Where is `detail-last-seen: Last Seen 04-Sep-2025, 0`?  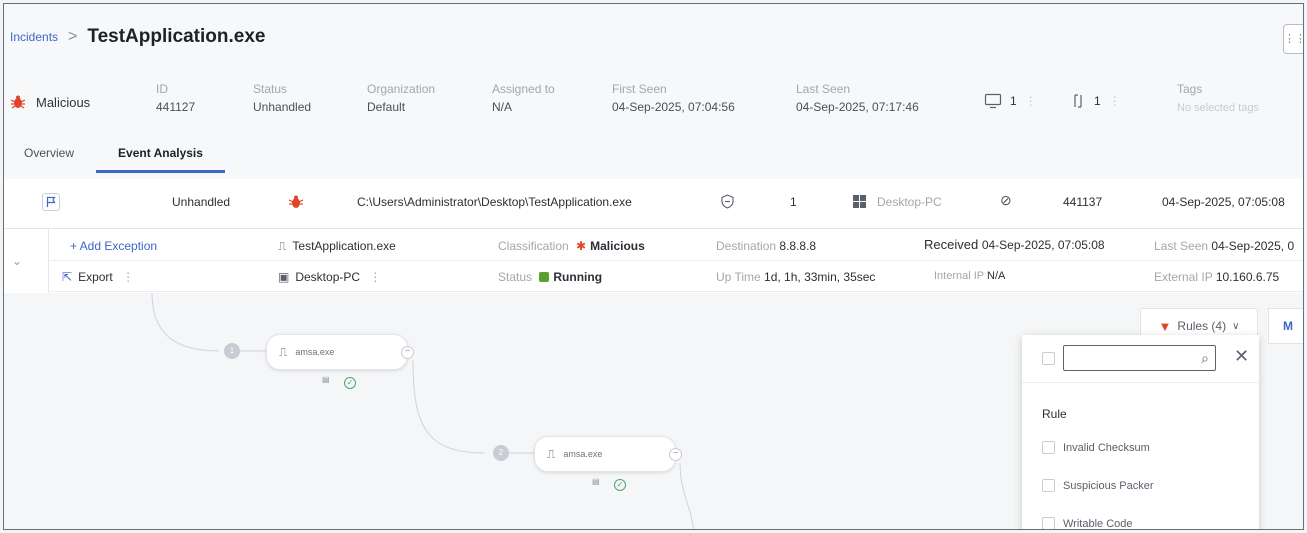 detail-last-seen: Last Seen 04-Sep-2025, 0 is located at coordinates (1224, 246).